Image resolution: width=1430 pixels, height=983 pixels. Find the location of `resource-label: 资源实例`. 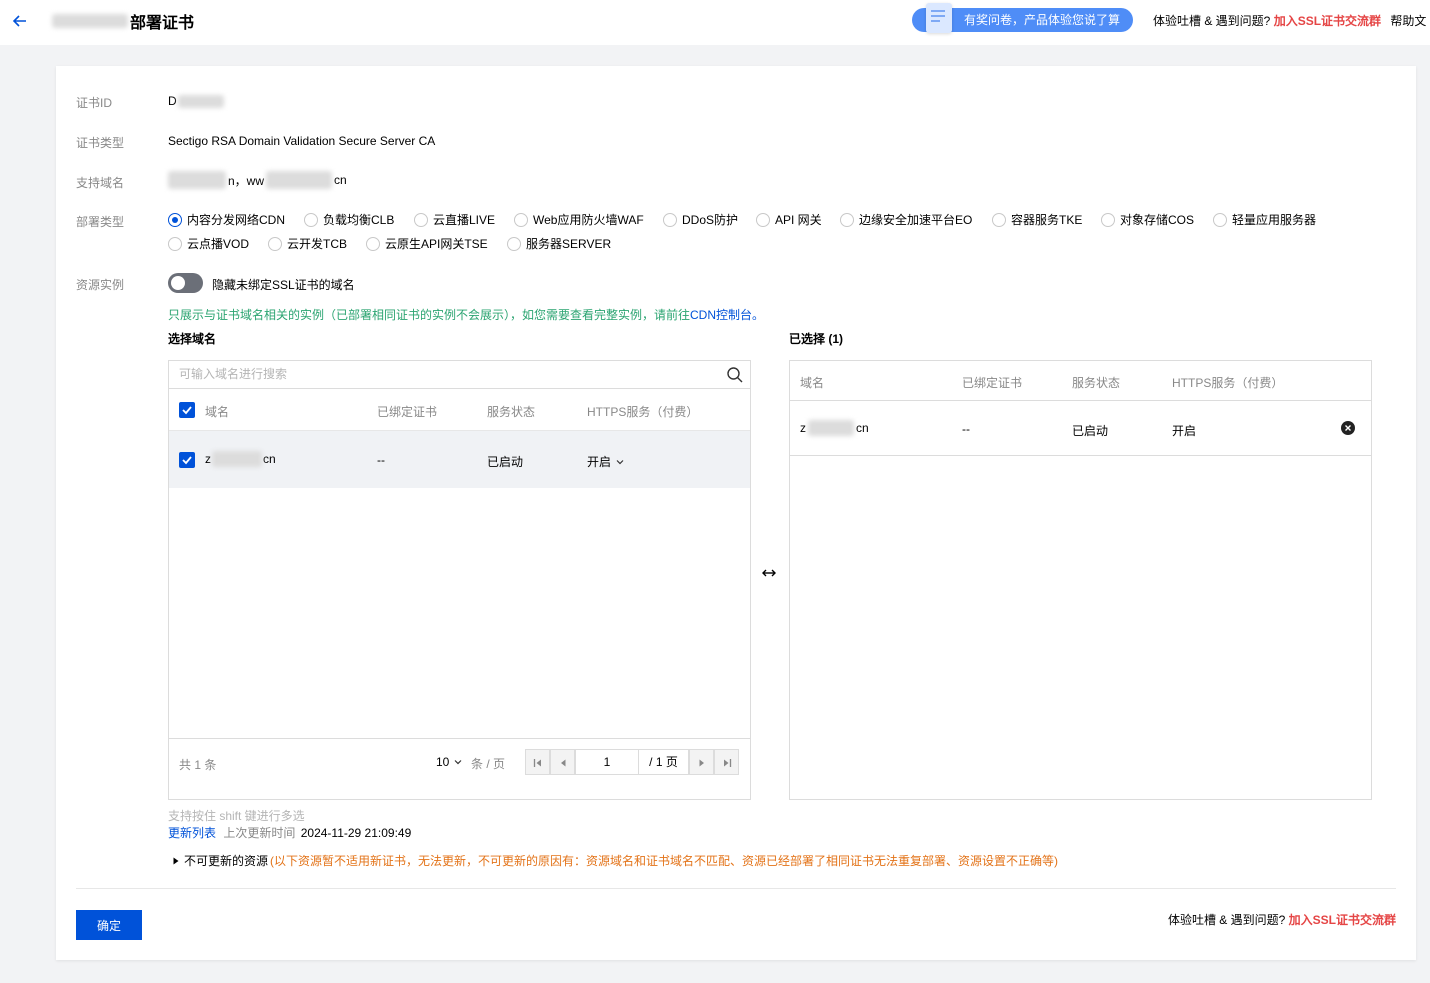

resource-label: 资源实例 is located at coordinates (100, 285).